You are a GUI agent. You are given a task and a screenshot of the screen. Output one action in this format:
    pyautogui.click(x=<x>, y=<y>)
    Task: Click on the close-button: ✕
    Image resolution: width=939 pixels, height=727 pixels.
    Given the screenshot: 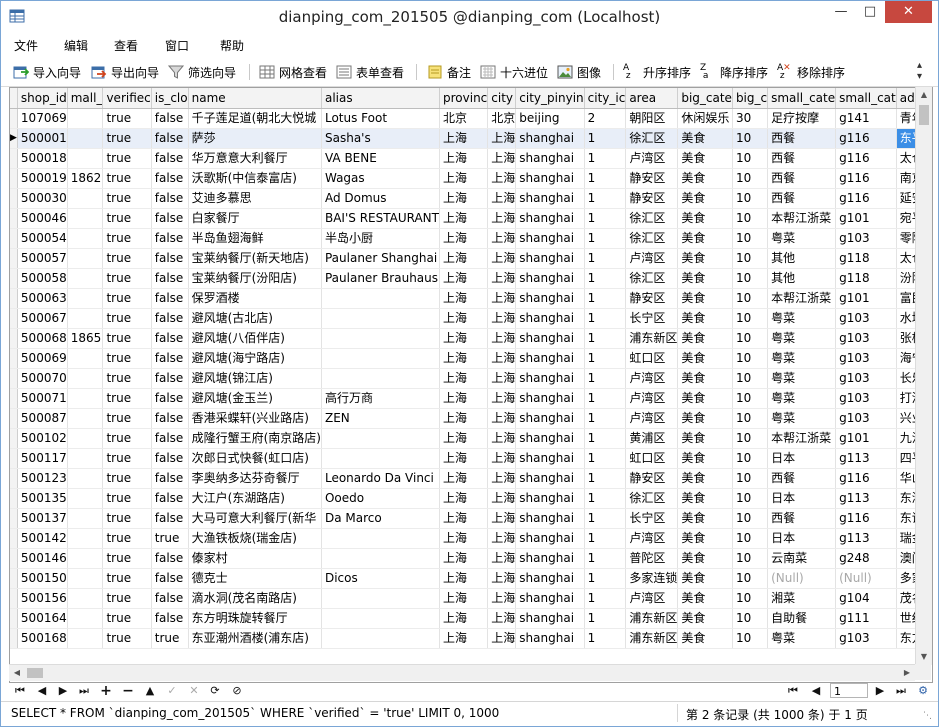 What is the action you would take?
    pyautogui.click(x=908, y=12)
    